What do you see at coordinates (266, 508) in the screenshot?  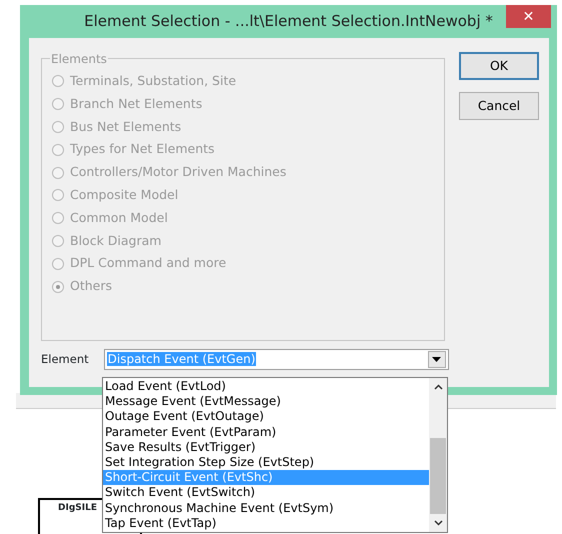 I see `dropdown-item: Synchronous Machine Event (EvtSym)` at bounding box center [266, 508].